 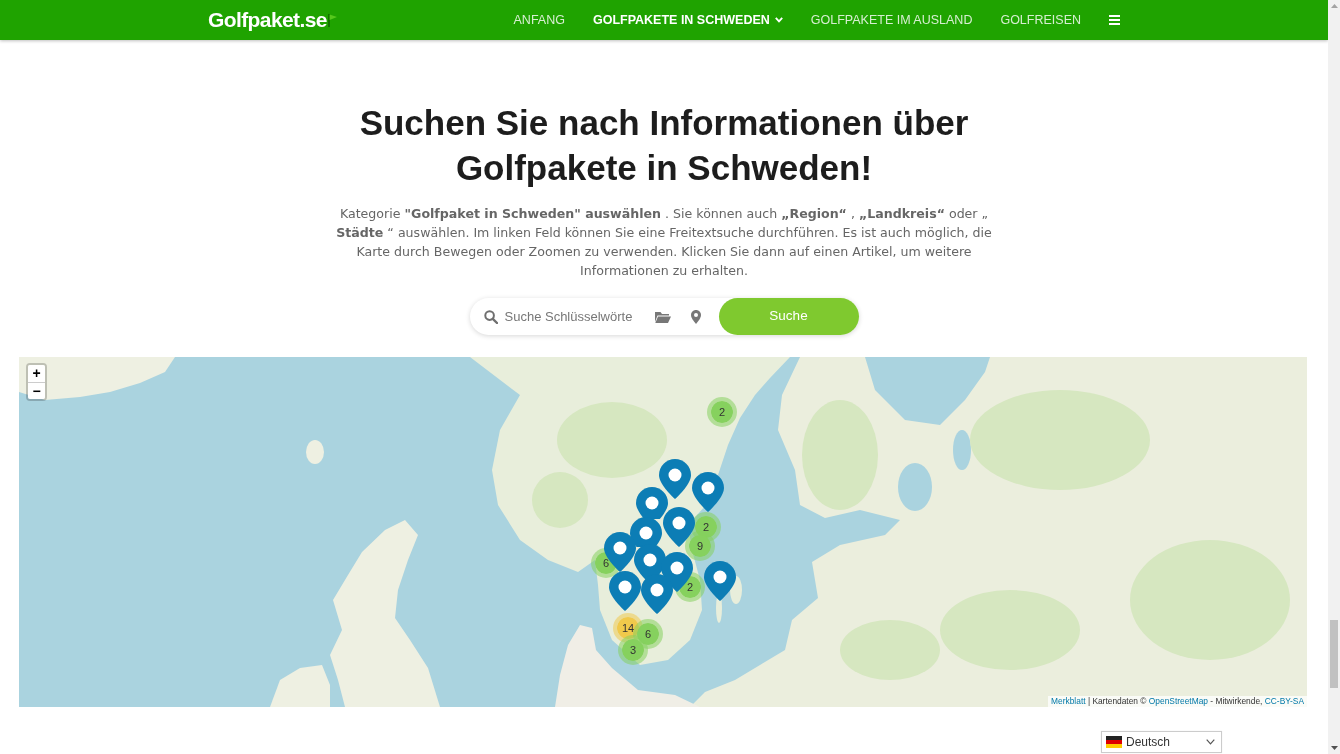 I want to click on search-icon, so click(x=490, y=316).